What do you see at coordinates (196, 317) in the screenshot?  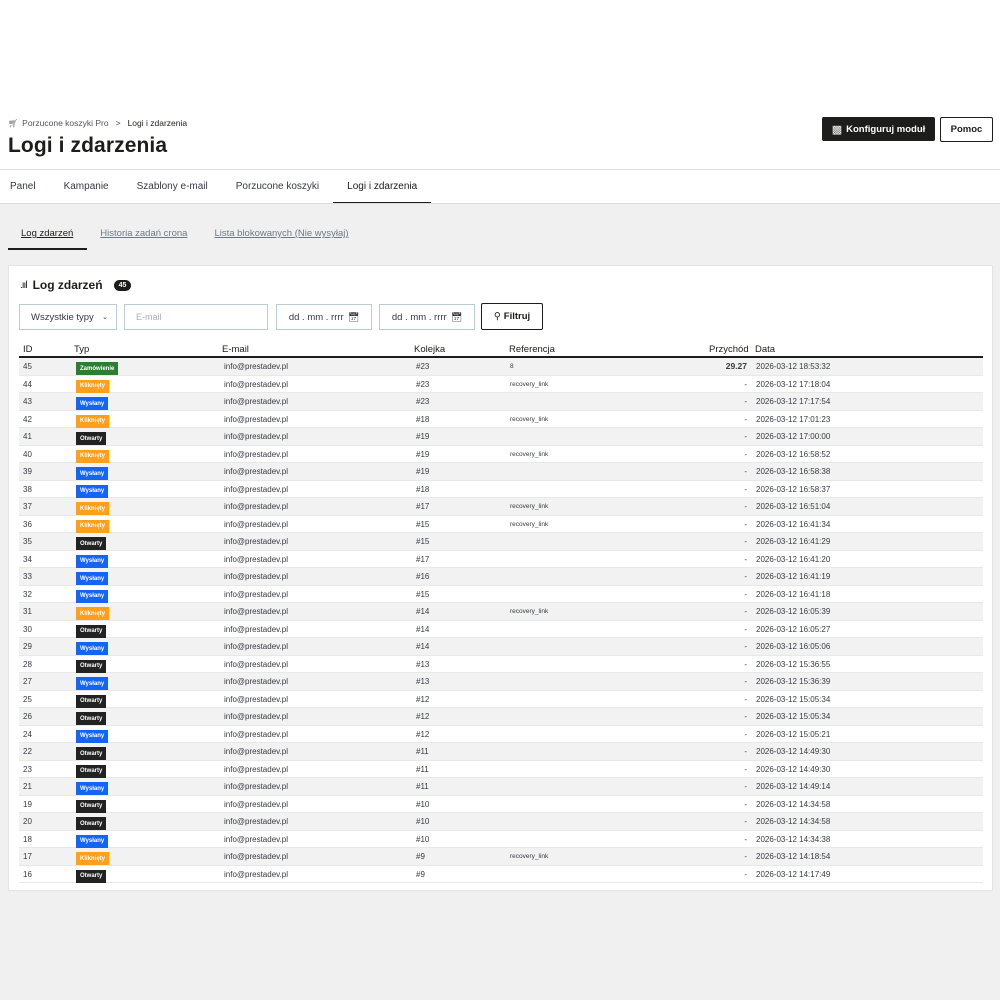 I see `email-filter-input` at bounding box center [196, 317].